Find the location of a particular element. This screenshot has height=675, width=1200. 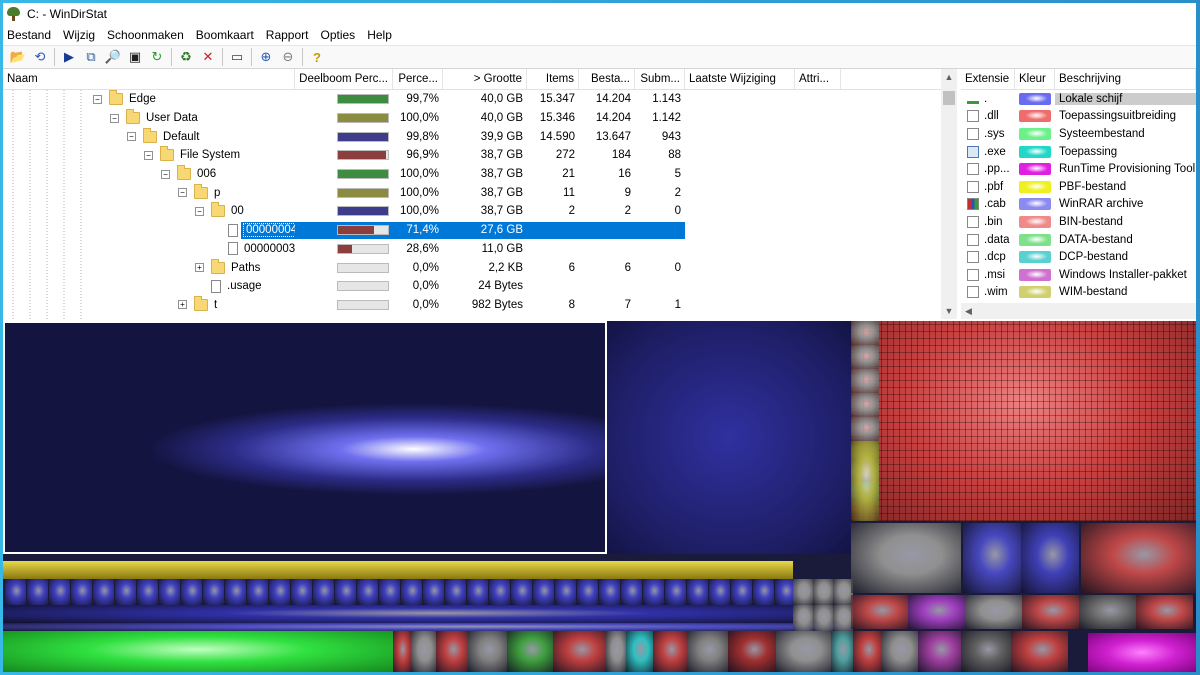

table-row: − File System 96,9% 38,7 GB 272 184 88 is located at coordinates (479, 155).